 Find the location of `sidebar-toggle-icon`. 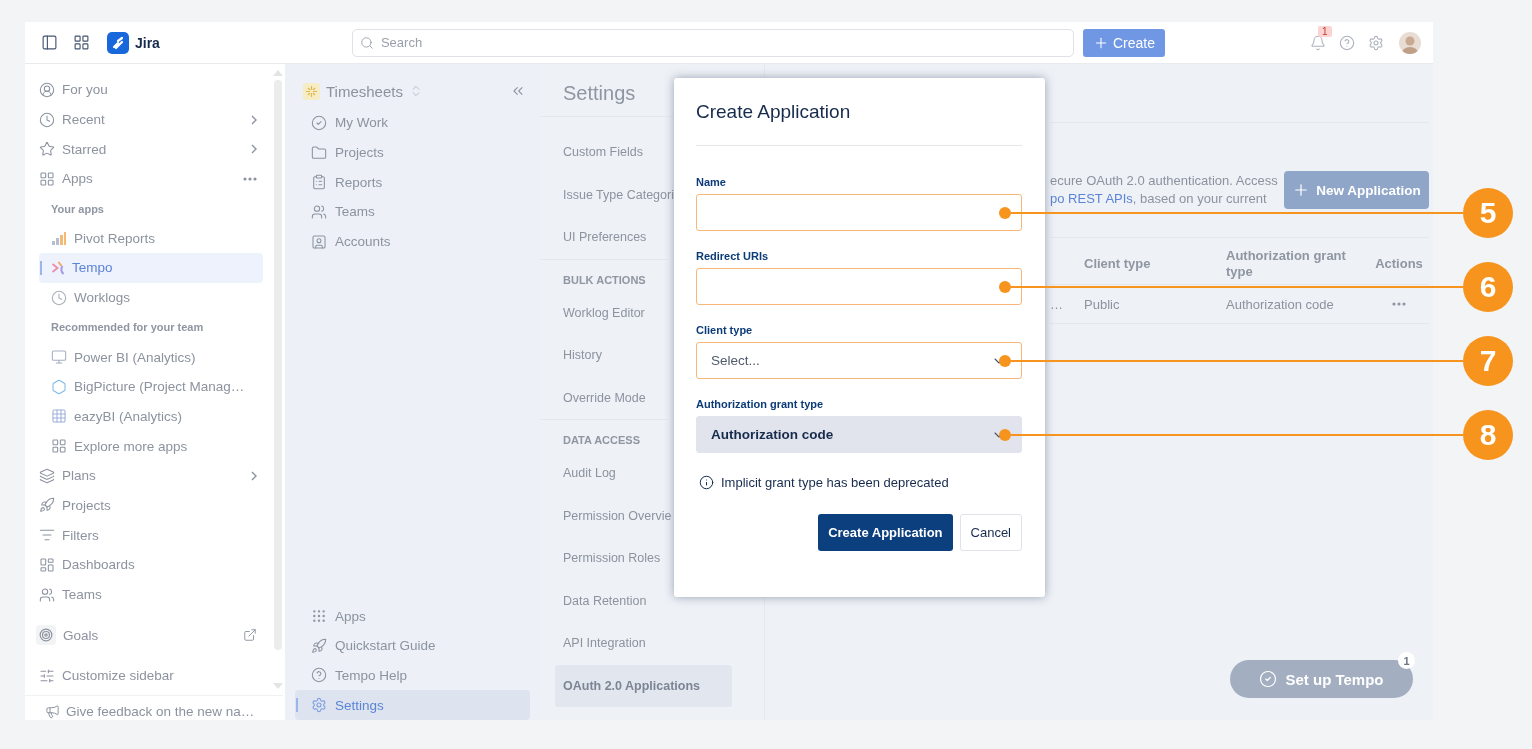

sidebar-toggle-icon is located at coordinates (49, 42).